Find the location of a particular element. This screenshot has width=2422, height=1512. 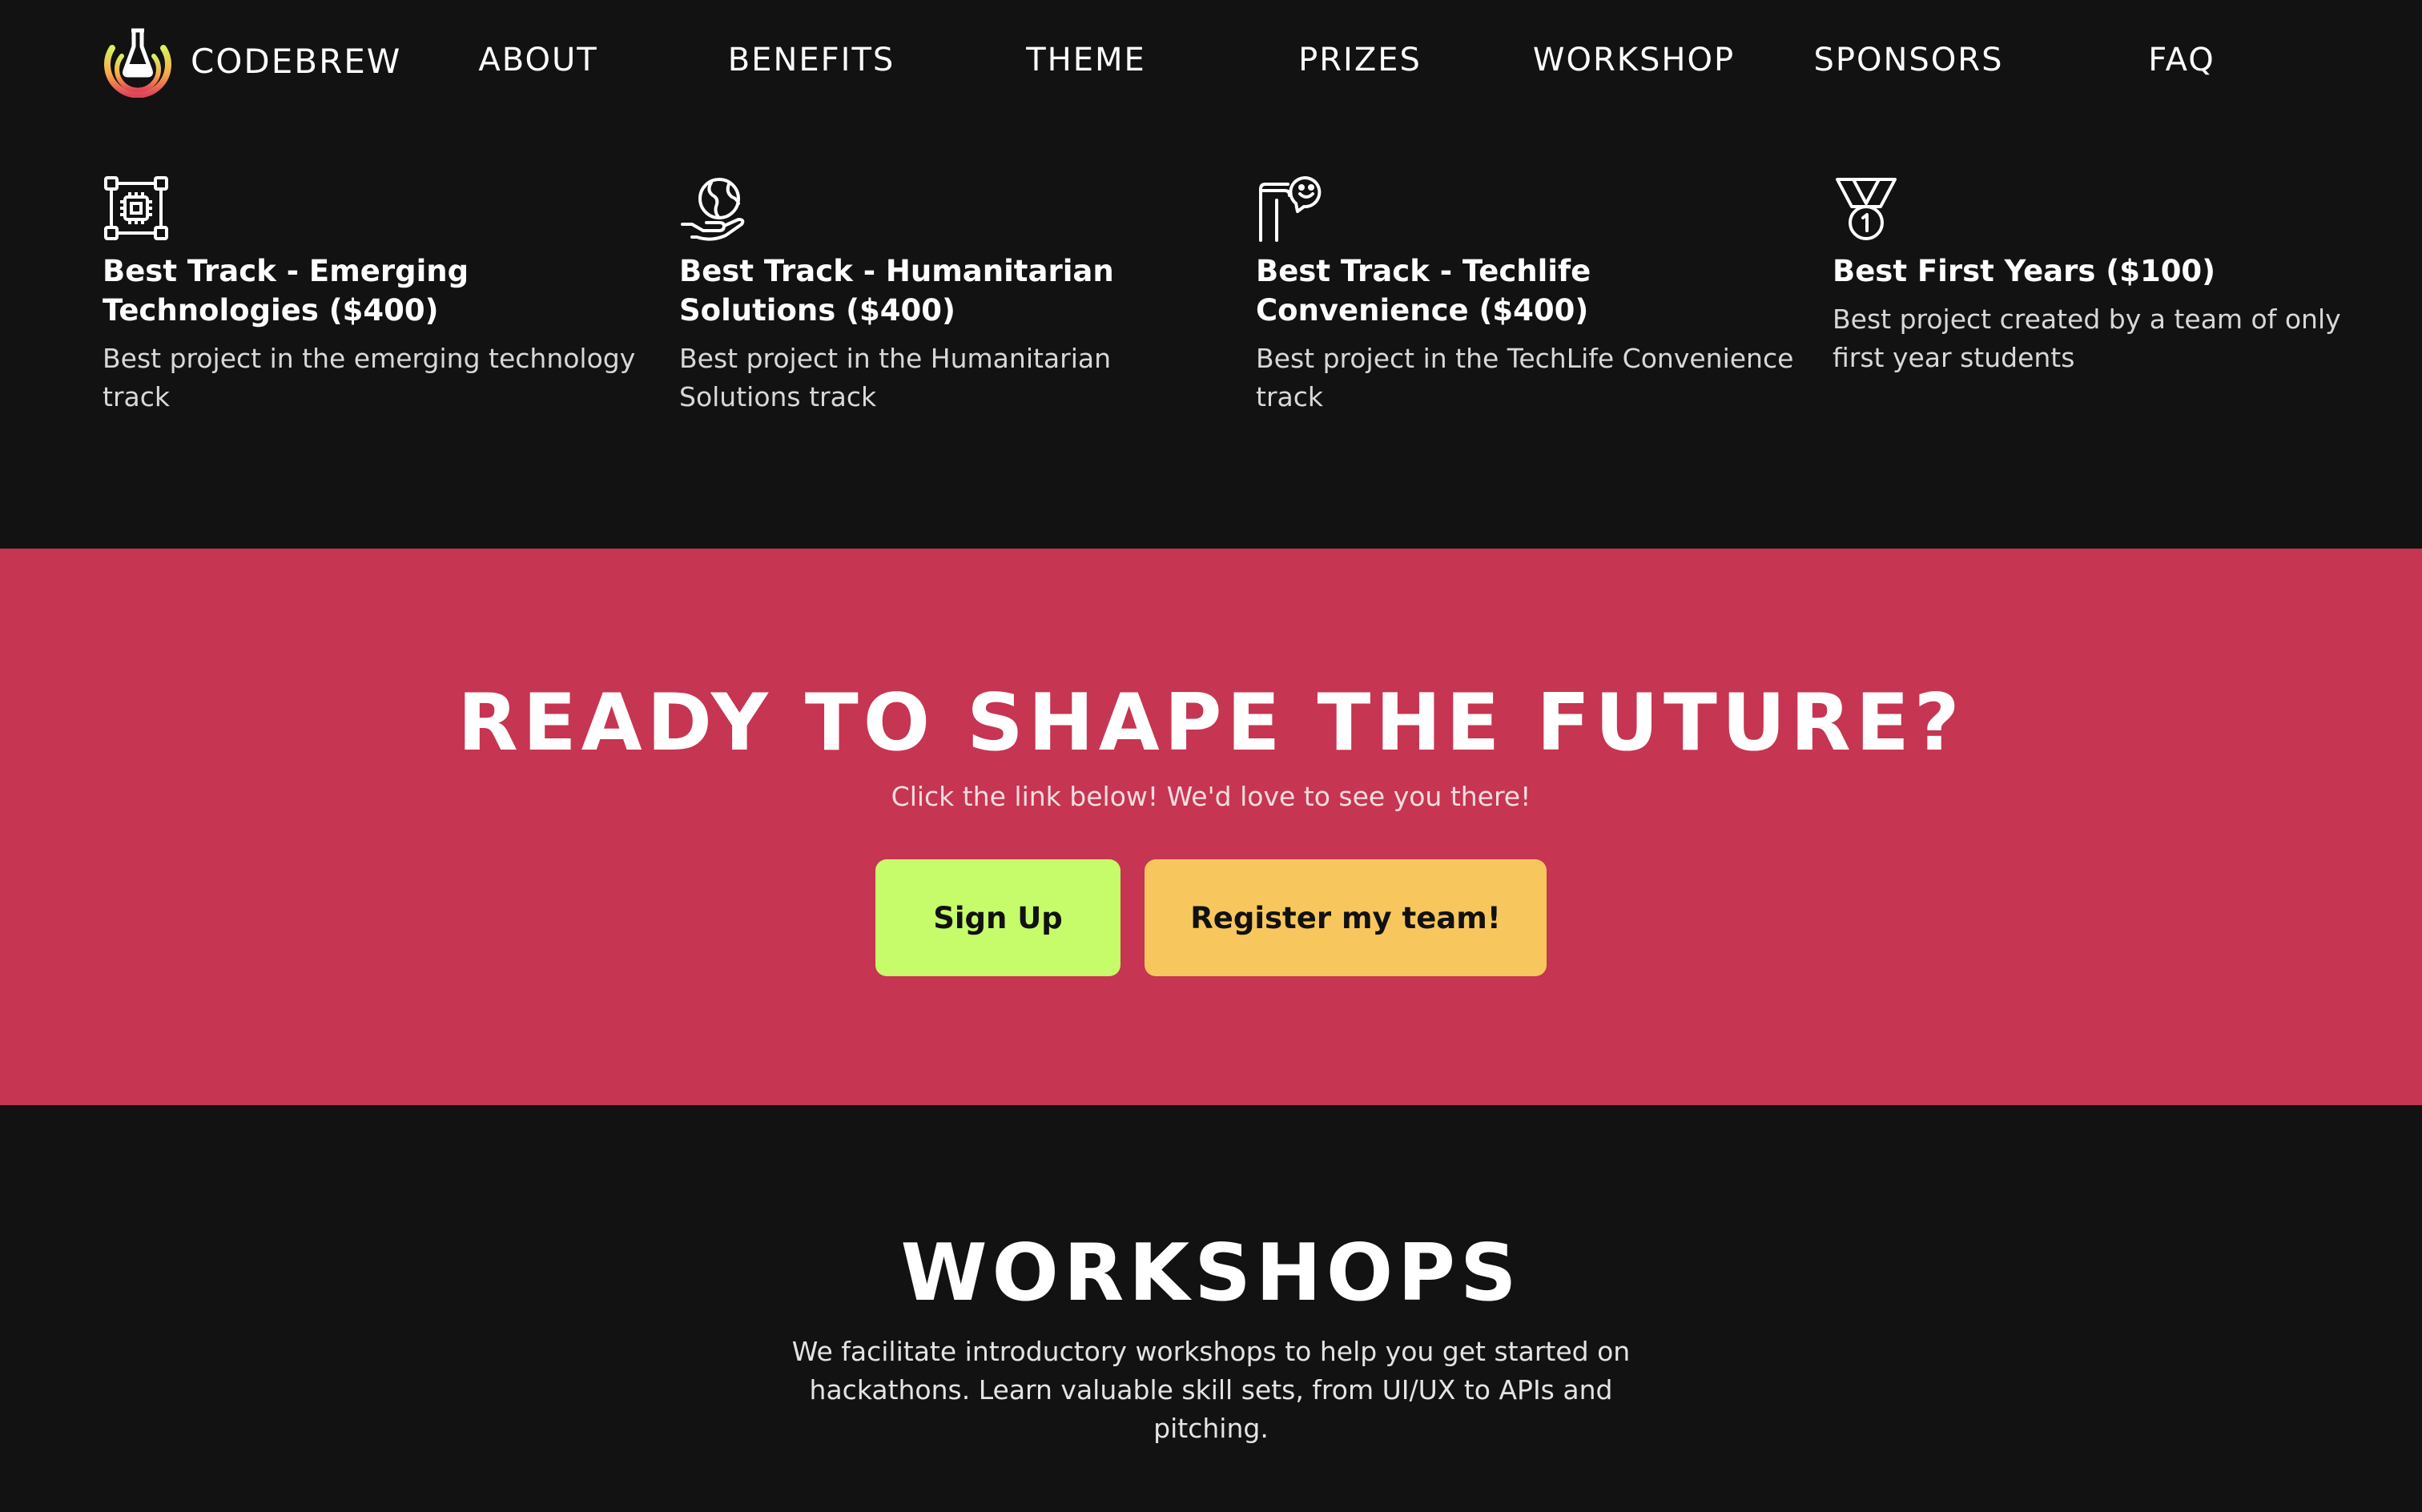

flask-logo-icon is located at coordinates (137, 63).